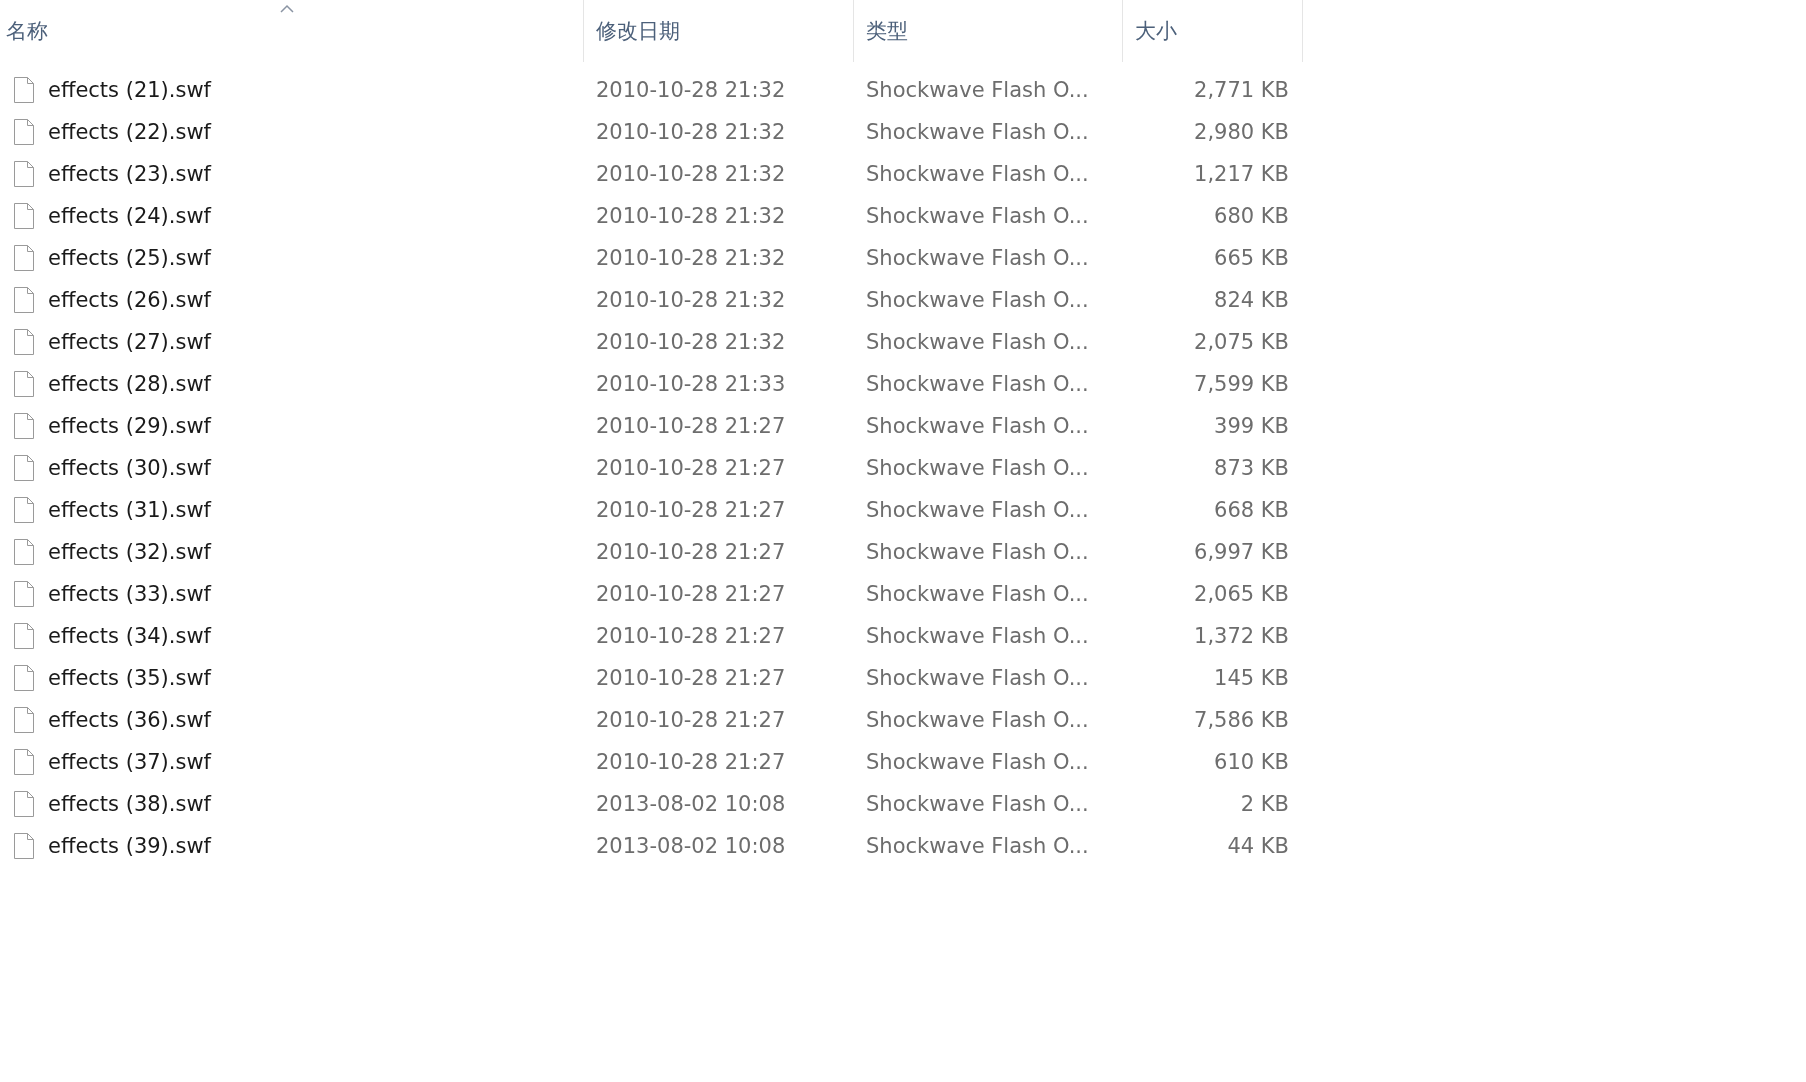 This screenshot has height=1082, width=1806. What do you see at coordinates (129, 552) in the screenshot?
I see `file-name: effects (32).swf` at bounding box center [129, 552].